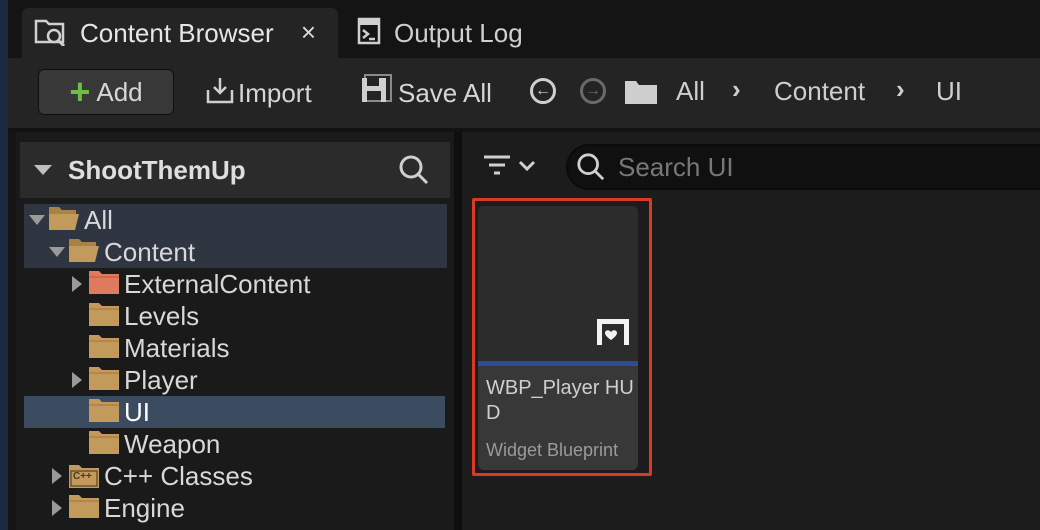 The width and height of the screenshot is (1040, 530). Describe the element at coordinates (150, 251) in the screenshot. I see `tree-item-label: Content` at that location.